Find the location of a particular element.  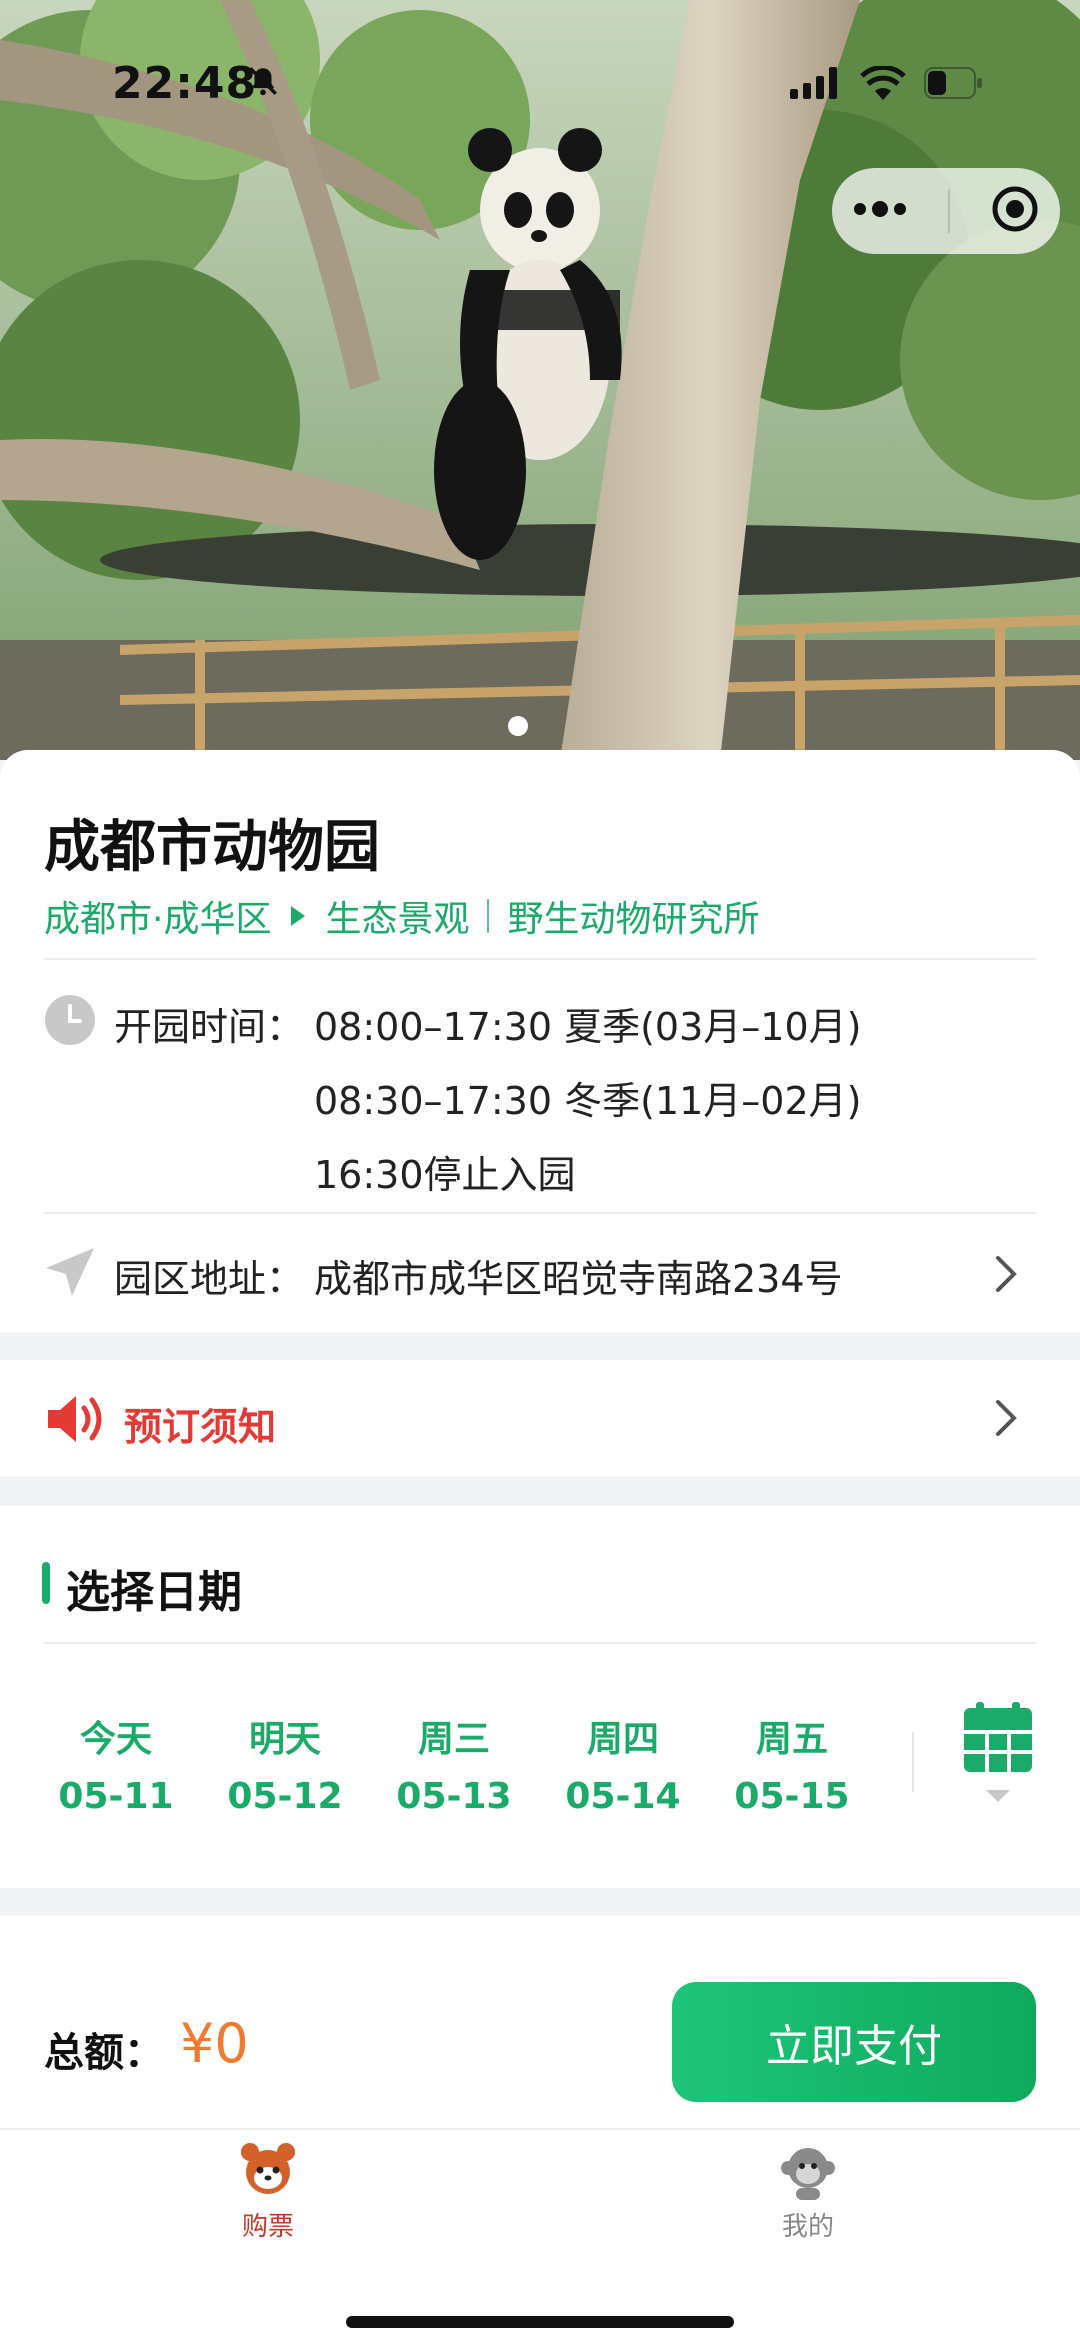

status-time: 22:48 is located at coordinates (185, 83).